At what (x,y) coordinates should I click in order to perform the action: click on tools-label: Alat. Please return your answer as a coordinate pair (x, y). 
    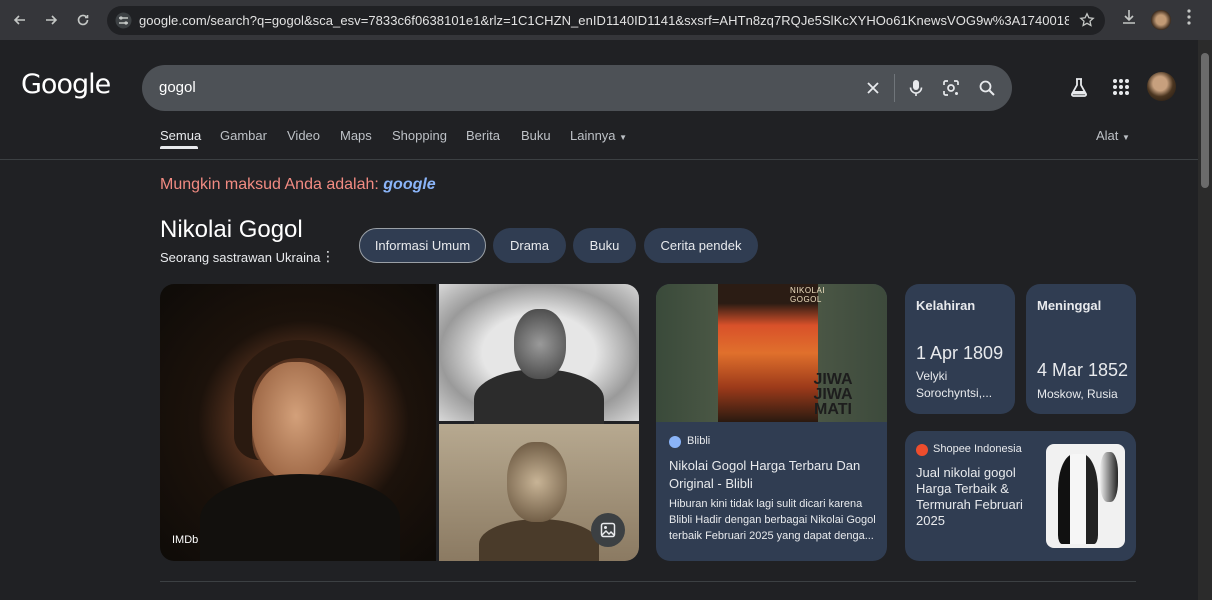
    Looking at the image, I should click on (1107, 135).